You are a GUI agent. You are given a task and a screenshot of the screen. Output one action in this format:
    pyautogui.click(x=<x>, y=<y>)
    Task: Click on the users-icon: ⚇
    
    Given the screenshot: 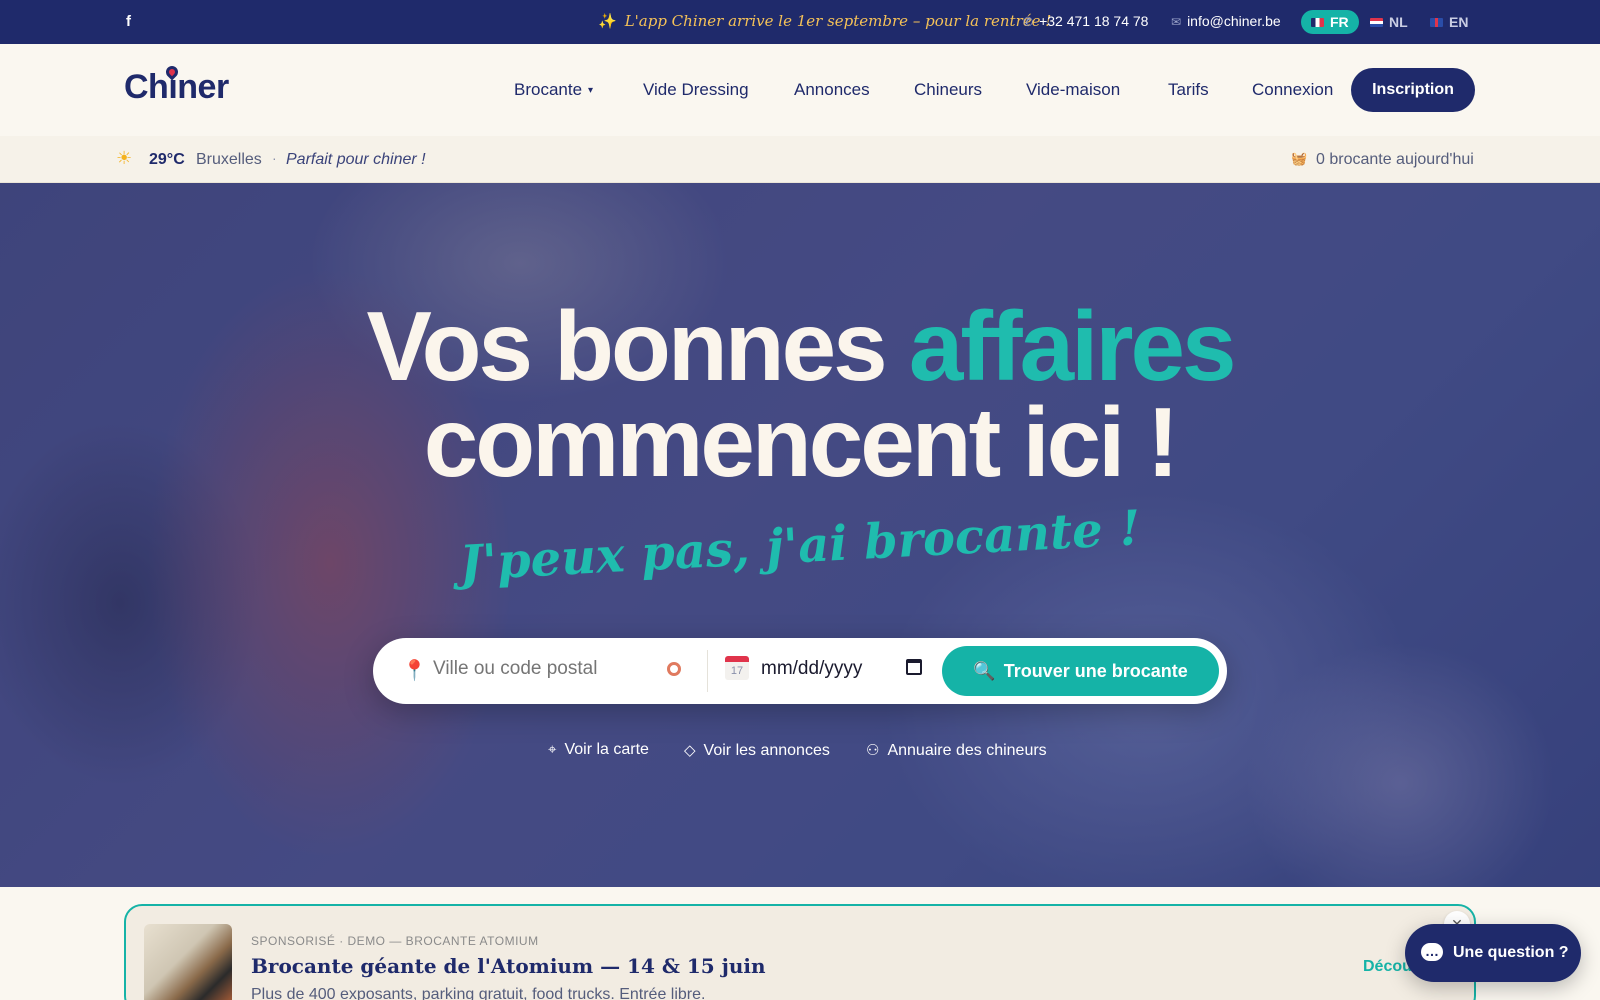 What is the action you would take?
    pyautogui.click(x=873, y=750)
    